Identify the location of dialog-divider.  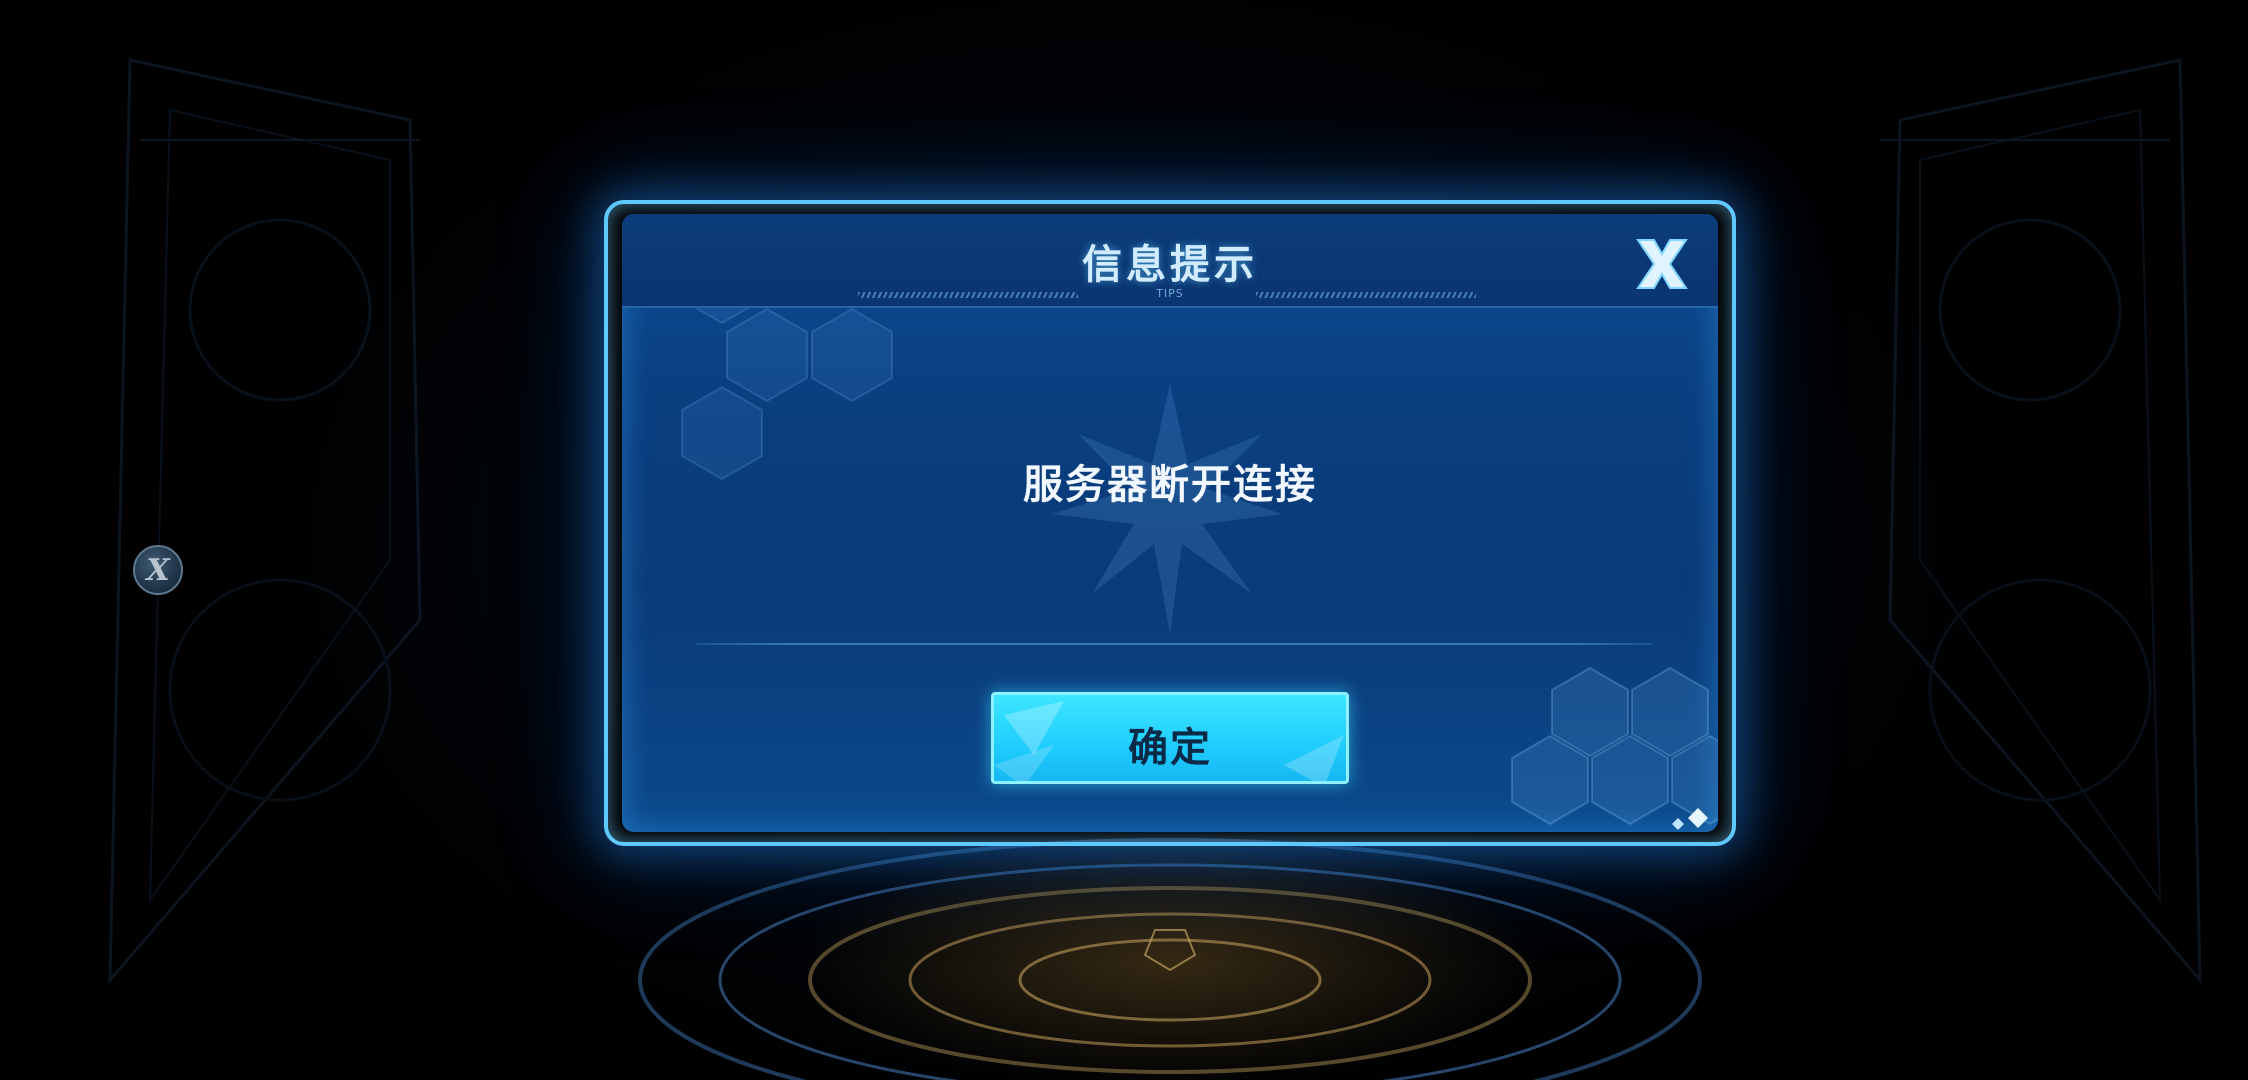
(1174, 644).